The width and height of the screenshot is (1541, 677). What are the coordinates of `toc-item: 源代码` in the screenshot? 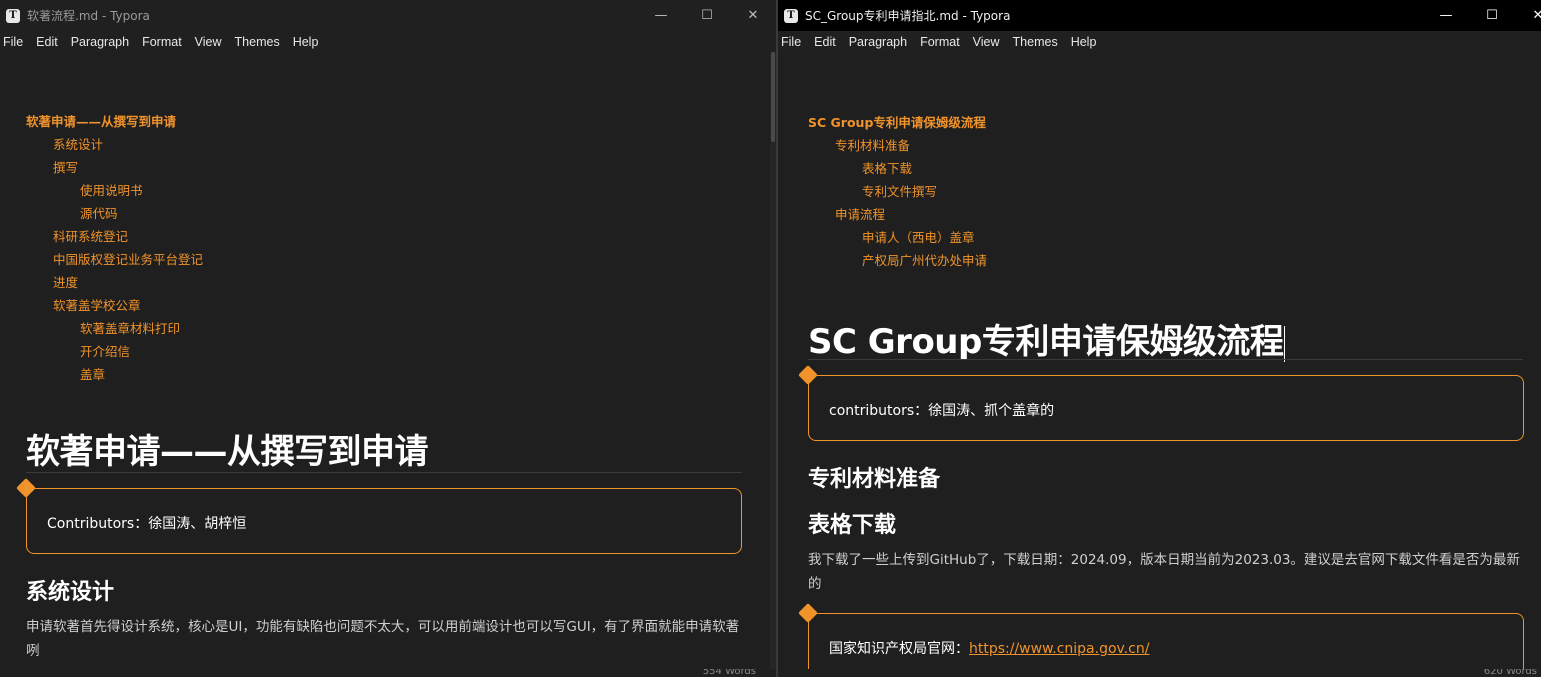 It's located at (99, 212).